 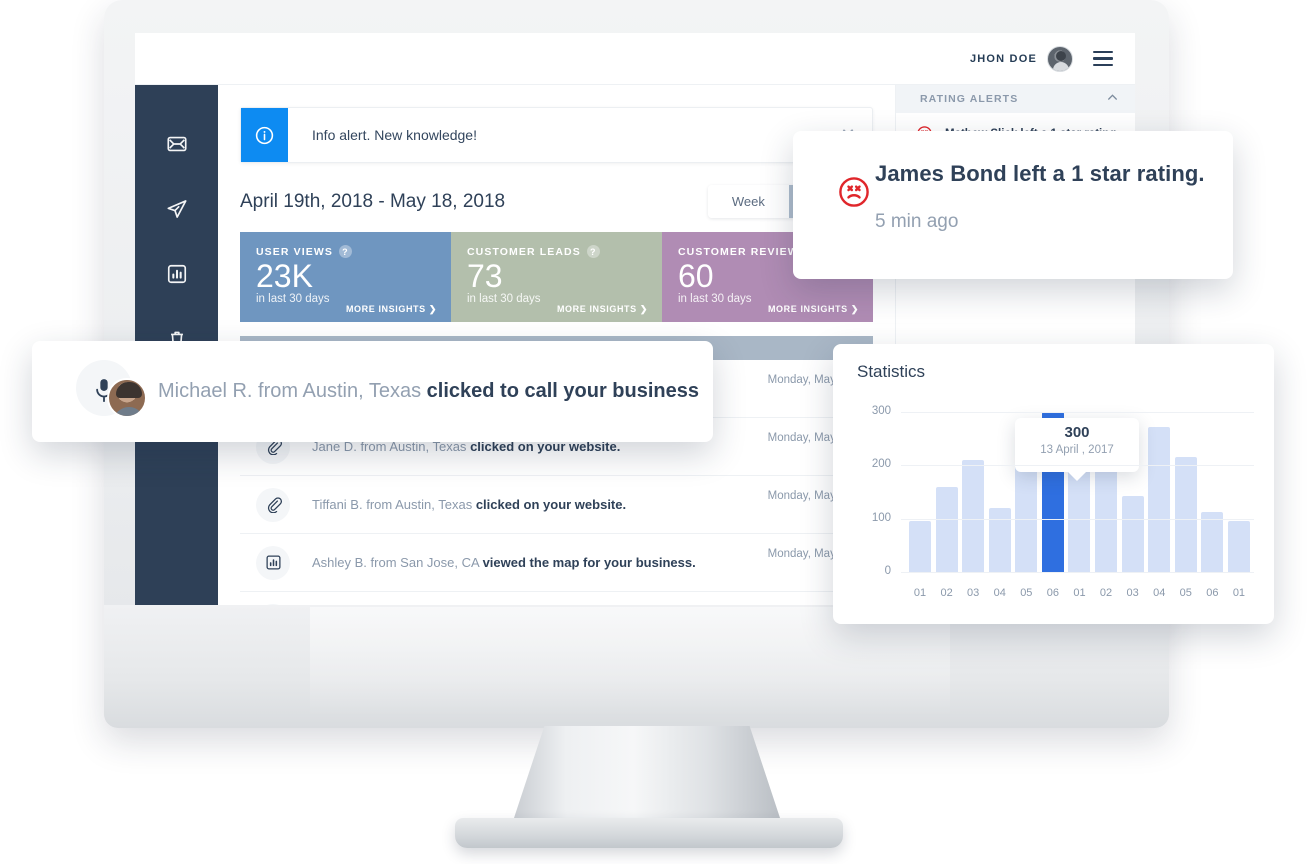 What do you see at coordinates (649, 833) in the screenshot?
I see `monitor-stand-base` at bounding box center [649, 833].